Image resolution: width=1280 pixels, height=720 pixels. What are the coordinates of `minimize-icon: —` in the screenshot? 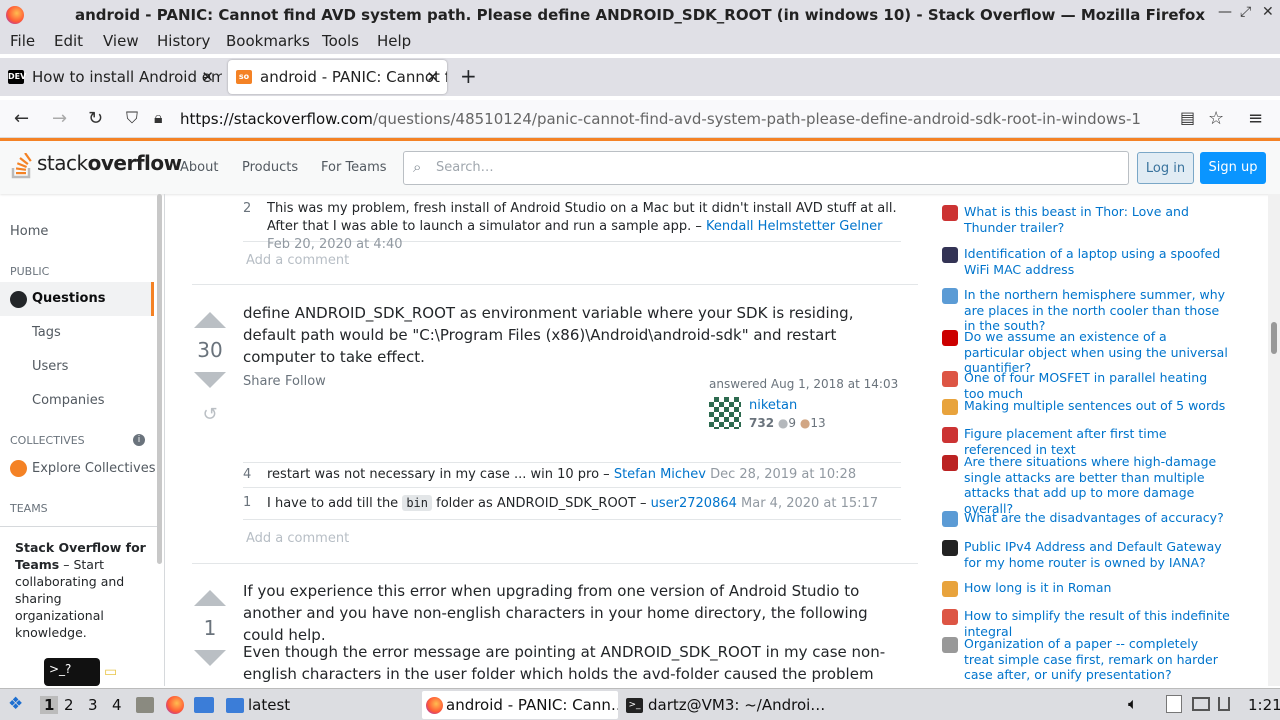 It's located at (1225, 12).